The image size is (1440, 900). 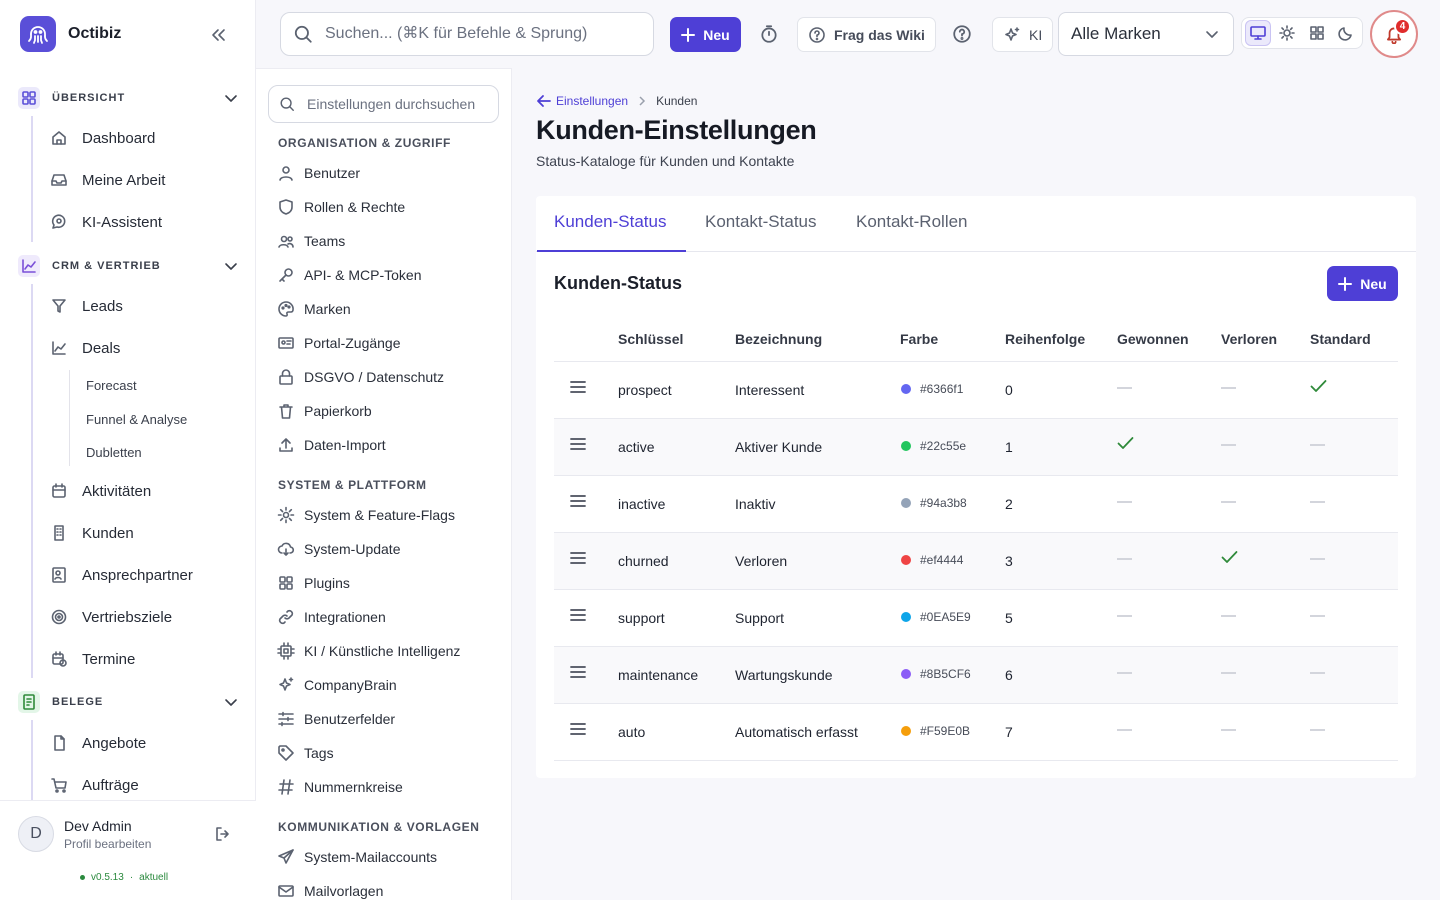 I want to click on sun-icon, so click(x=1287, y=33).